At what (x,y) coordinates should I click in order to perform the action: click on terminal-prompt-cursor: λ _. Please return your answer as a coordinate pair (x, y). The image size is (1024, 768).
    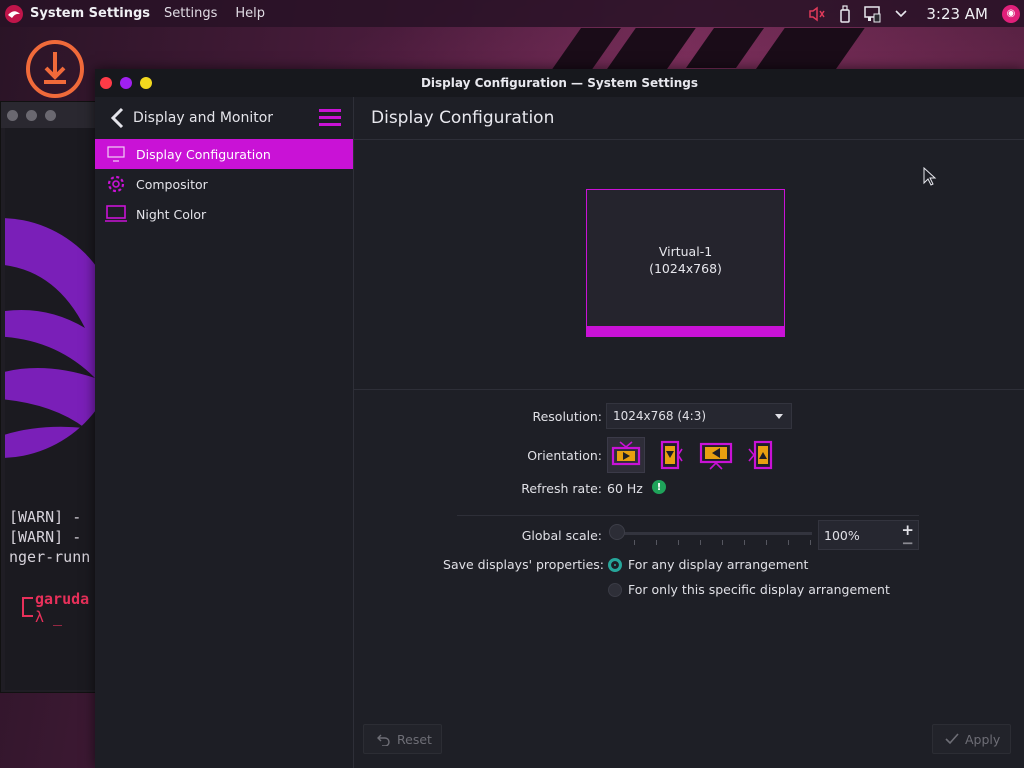
    Looking at the image, I should click on (49, 617).